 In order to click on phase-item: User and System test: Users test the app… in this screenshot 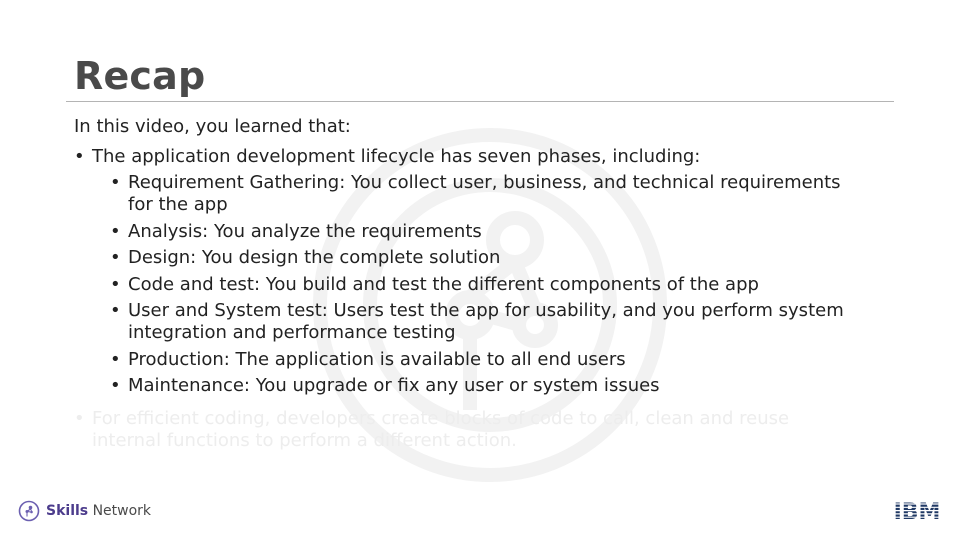, I will do `click(490, 322)`.